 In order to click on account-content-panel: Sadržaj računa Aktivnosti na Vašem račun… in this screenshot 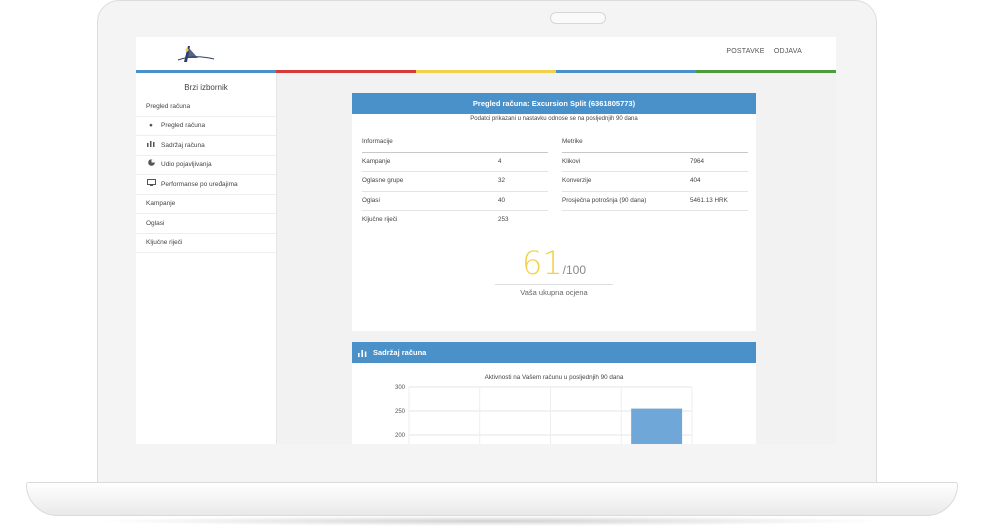, I will do `click(554, 393)`.